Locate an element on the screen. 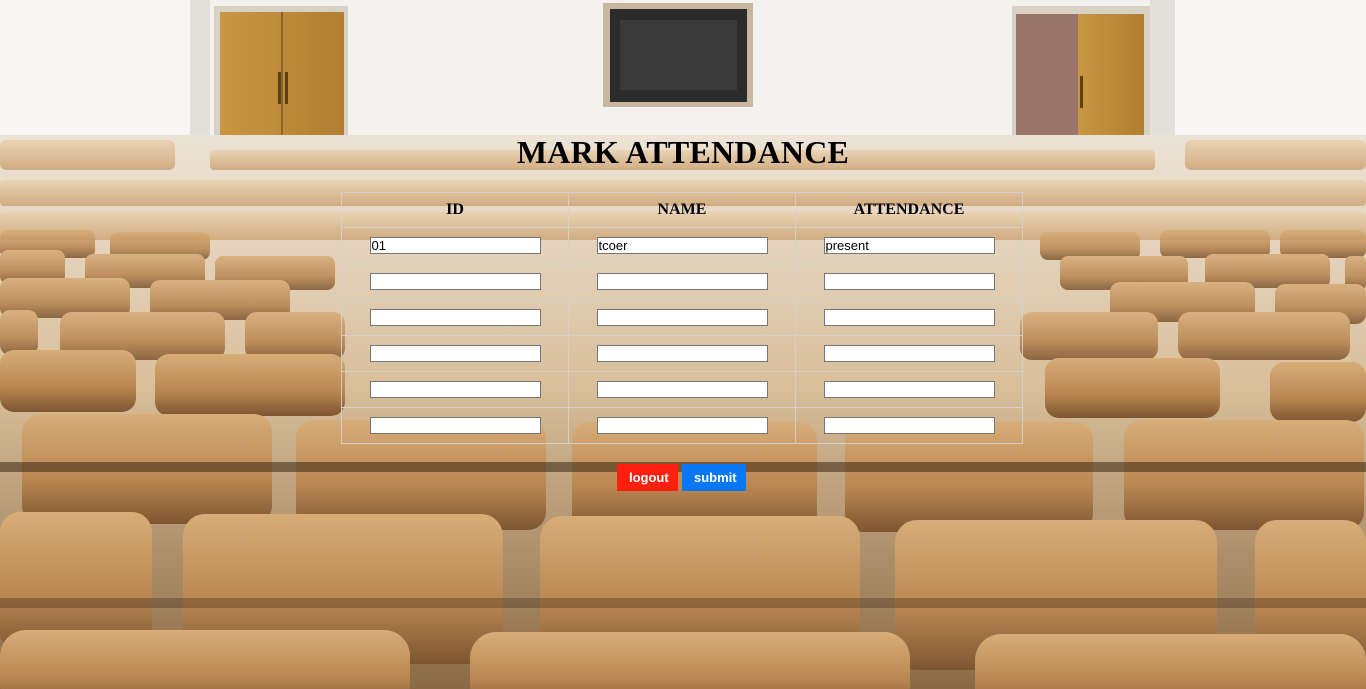 The height and width of the screenshot is (689, 1366). logout-button: logout is located at coordinates (647, 477).